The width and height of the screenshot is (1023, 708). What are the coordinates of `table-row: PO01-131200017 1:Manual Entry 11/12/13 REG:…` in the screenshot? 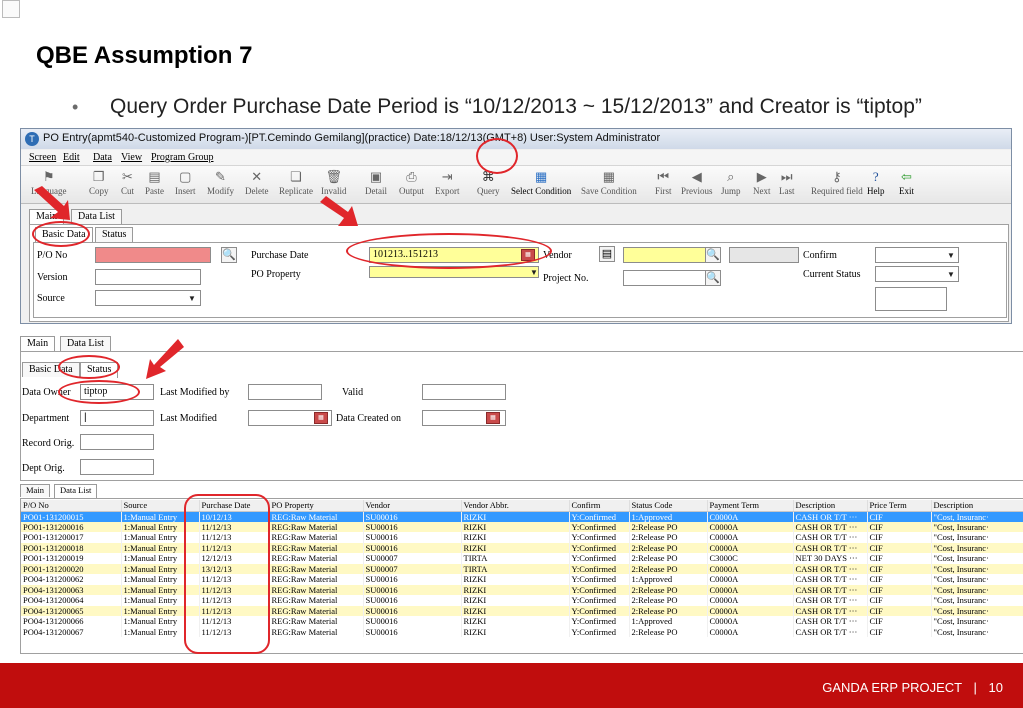 It's located at (522, 537).